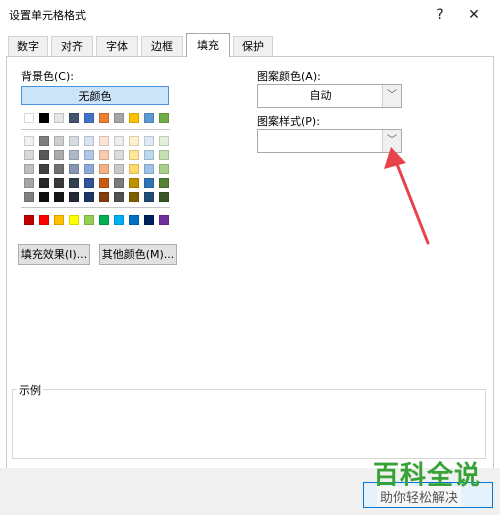  I want to click on close-icon: ✕, so click(474, 15).